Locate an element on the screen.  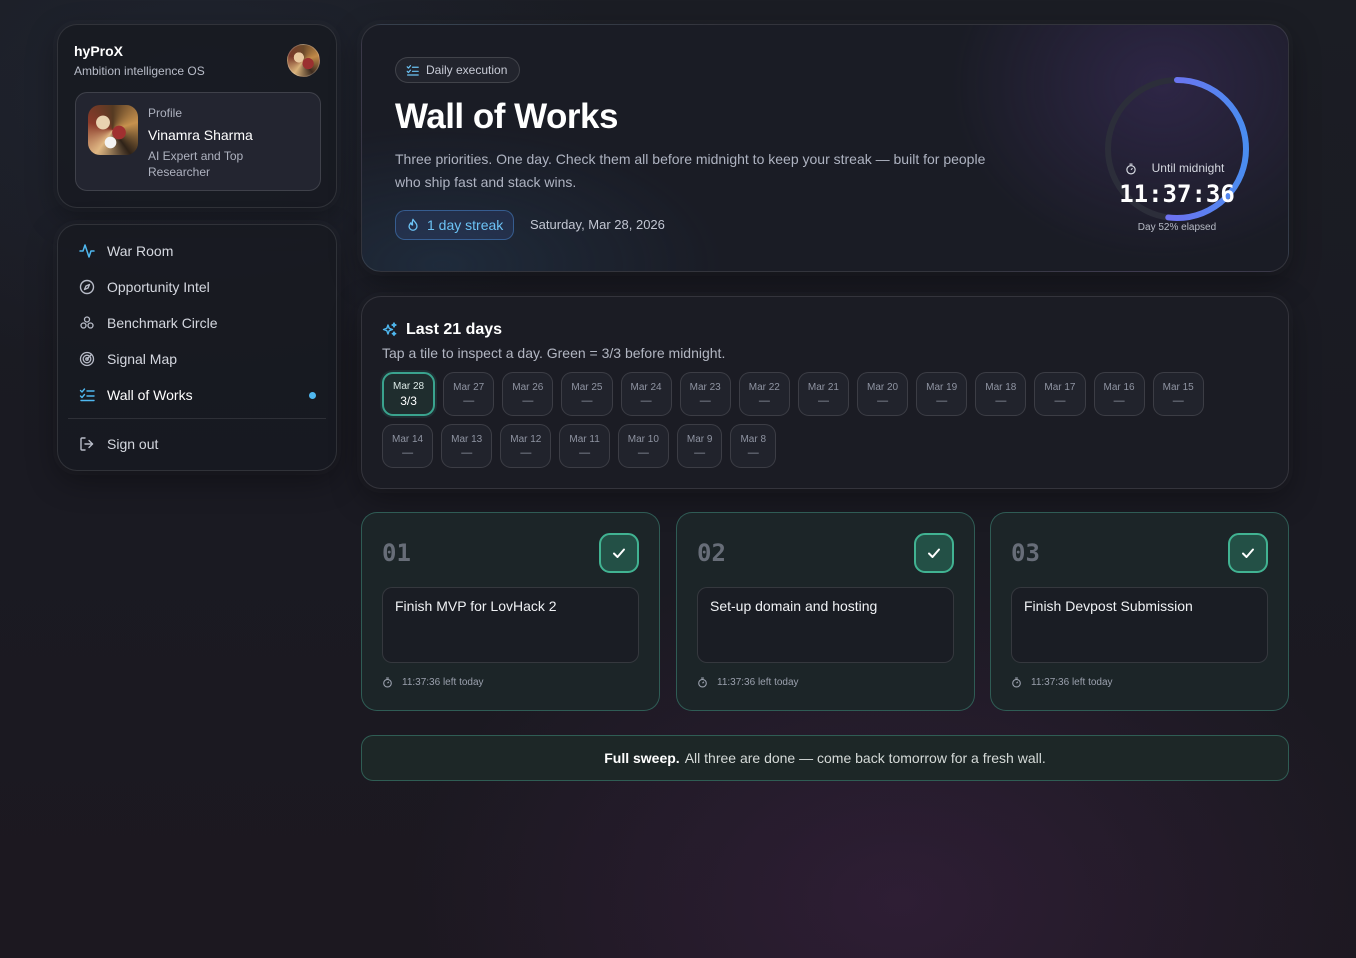
day-tile: Mar 25— is located at coordinates (587, 394).